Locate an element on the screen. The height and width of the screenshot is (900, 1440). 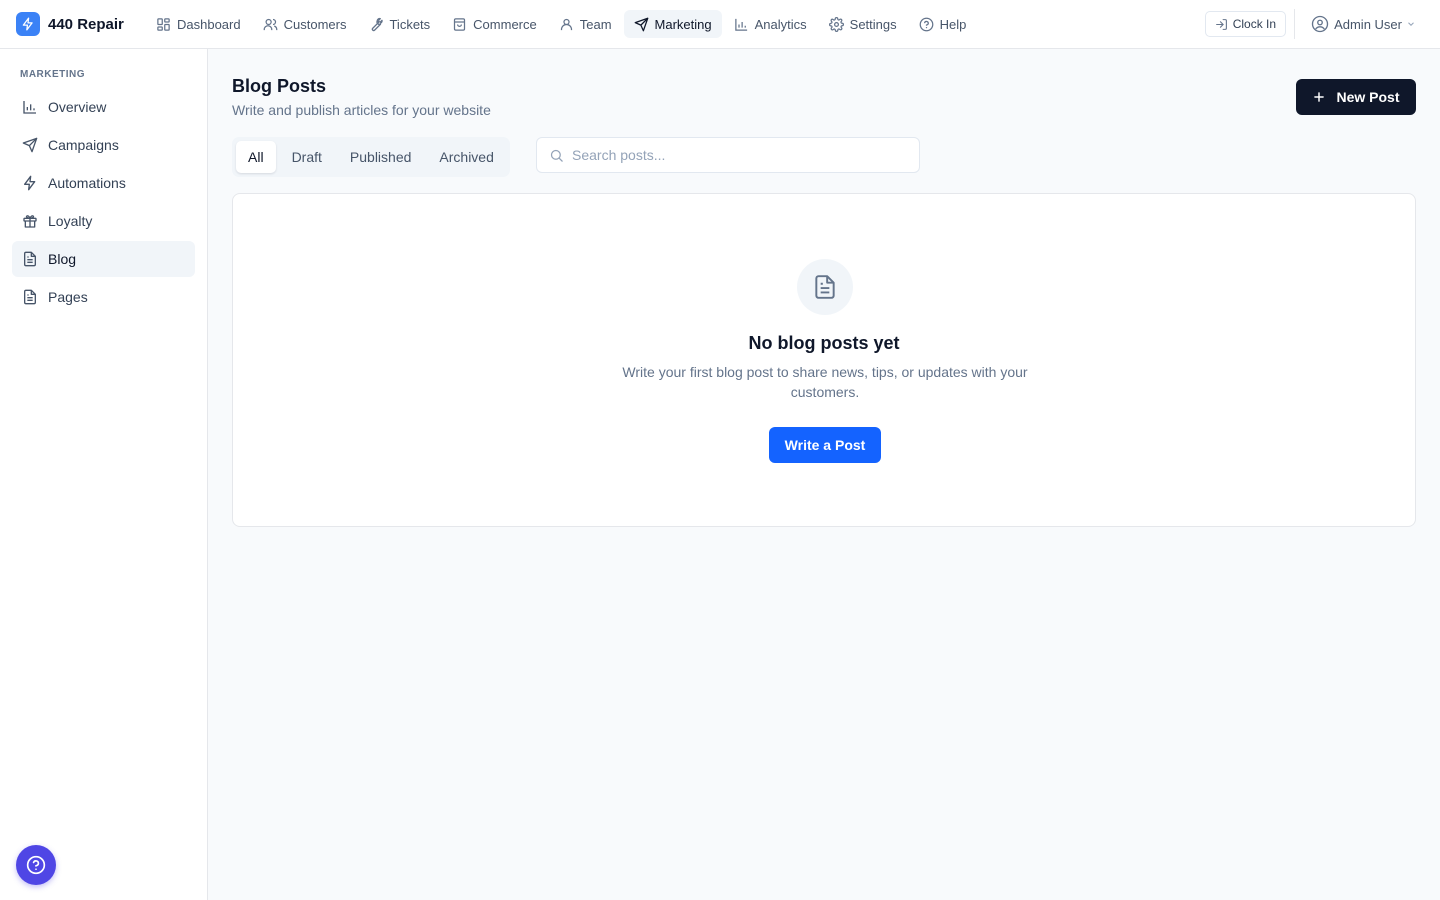
nav-item-team: Team is located at coordinates (585, 24).